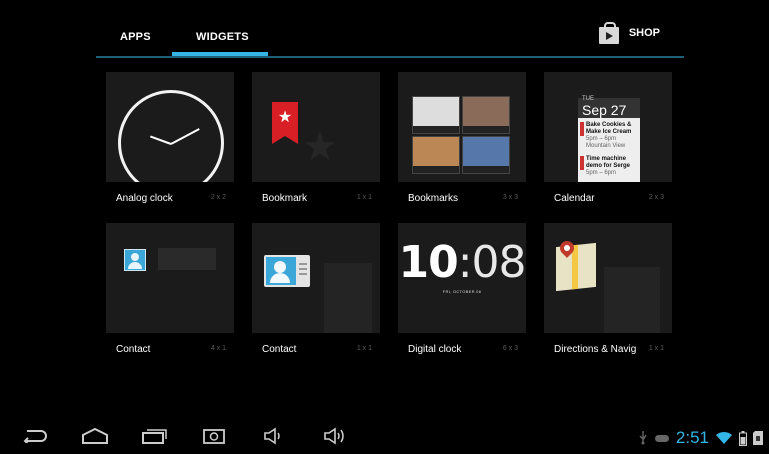 This screenshot has width=769, height=454. What do you see at coordinates (135, 260) in the screenshot?
I see `contact-icon` at bounding box center [135, 260].